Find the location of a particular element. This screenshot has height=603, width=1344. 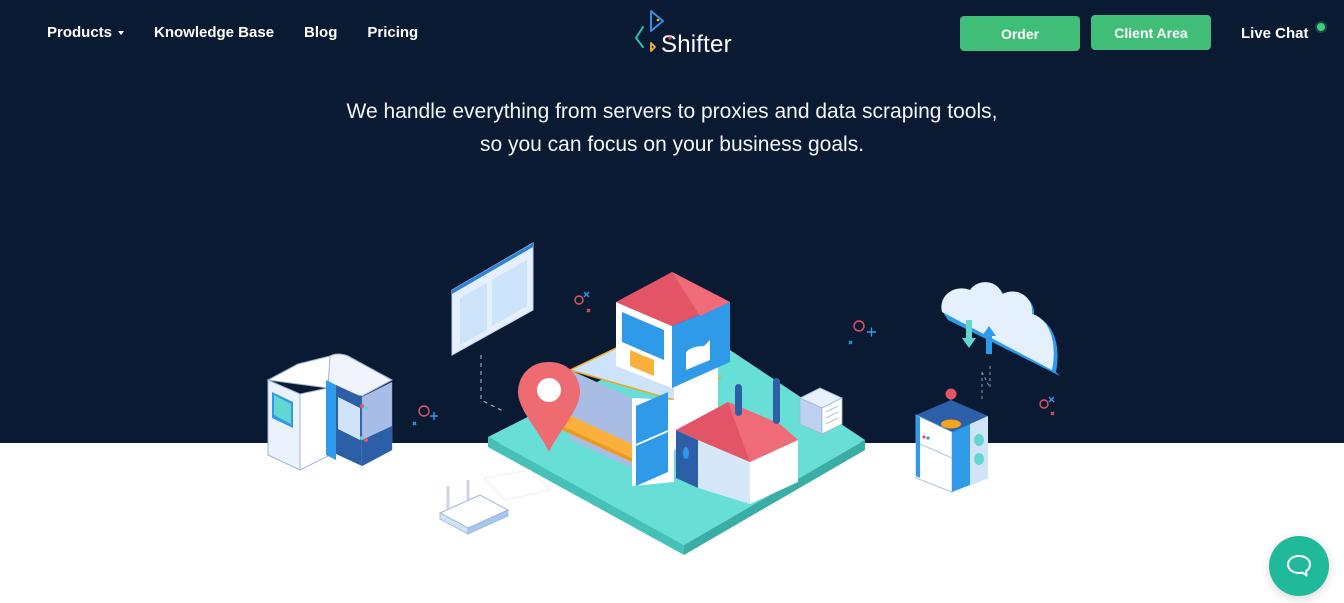

nav-links: Products Knowledge Base Blog Pricing is located at coordinates (232, 32).